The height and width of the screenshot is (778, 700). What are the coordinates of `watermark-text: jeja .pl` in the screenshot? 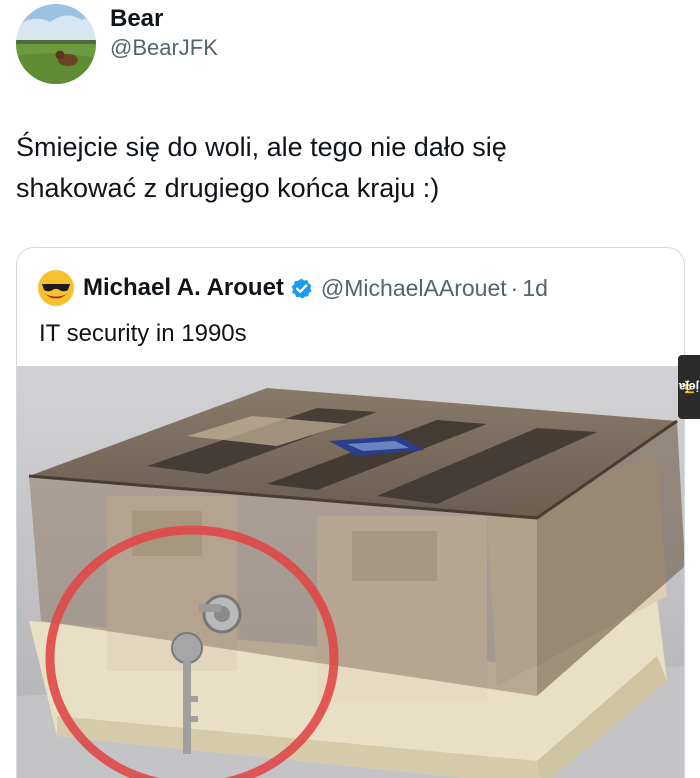 It's located at (689, 387).